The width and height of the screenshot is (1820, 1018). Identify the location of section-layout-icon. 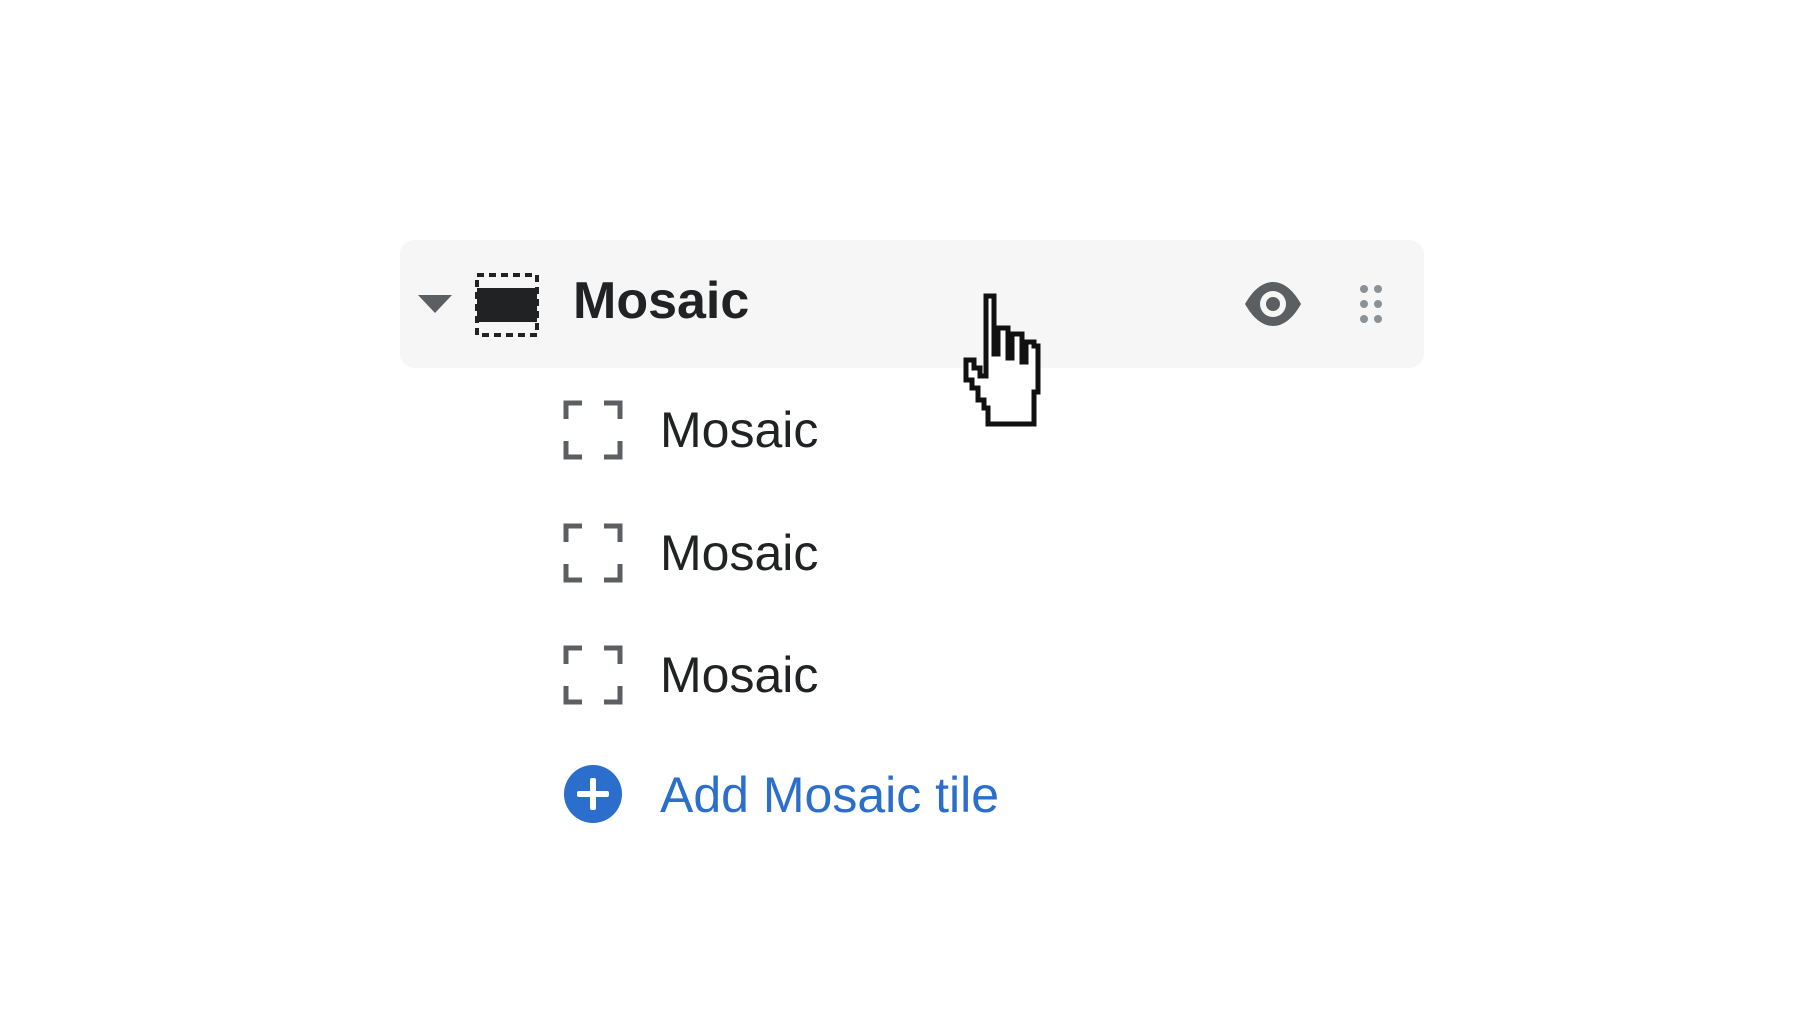
(507, 305).